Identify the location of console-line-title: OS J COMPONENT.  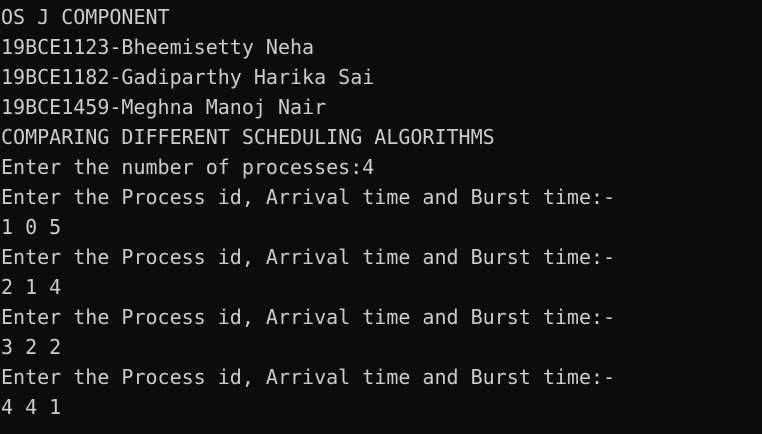
(85, 17).